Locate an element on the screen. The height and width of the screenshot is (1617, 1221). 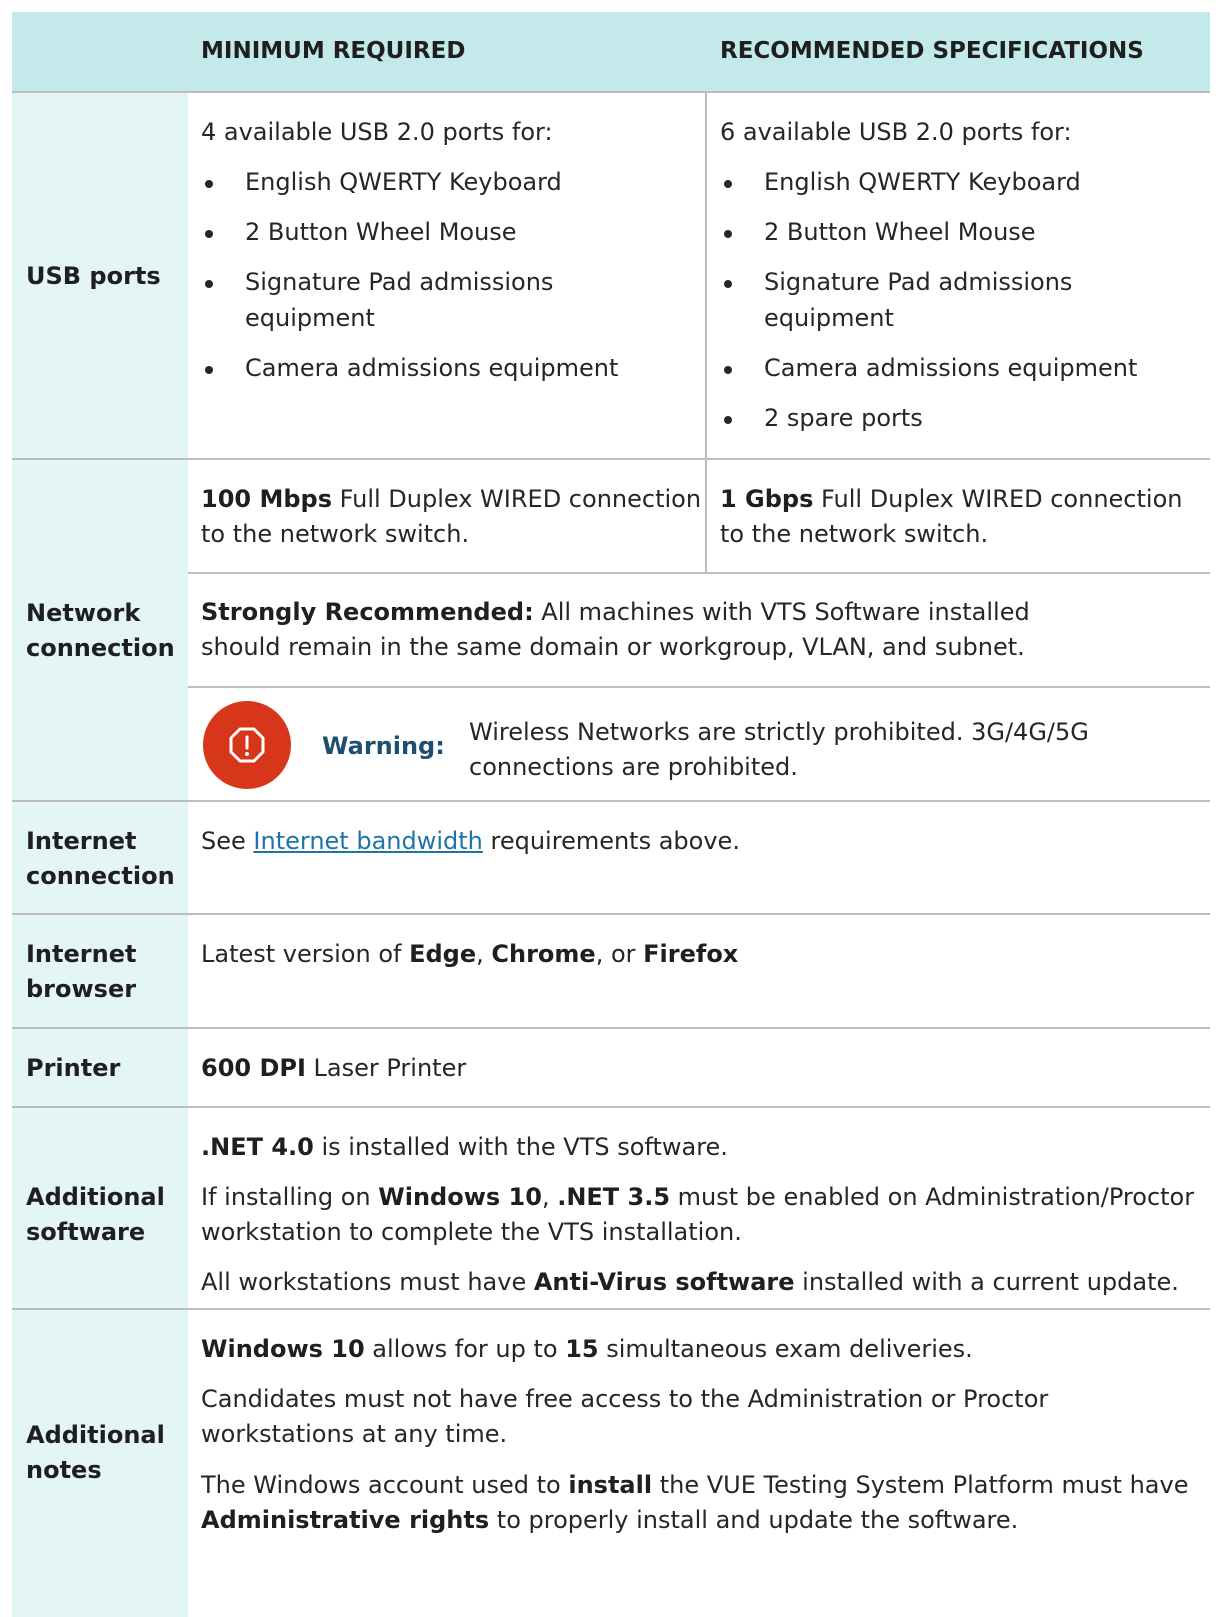
network-min-line1: 100 Mbps Full Duplex WIRED connection is located at coordinates (451, 499).